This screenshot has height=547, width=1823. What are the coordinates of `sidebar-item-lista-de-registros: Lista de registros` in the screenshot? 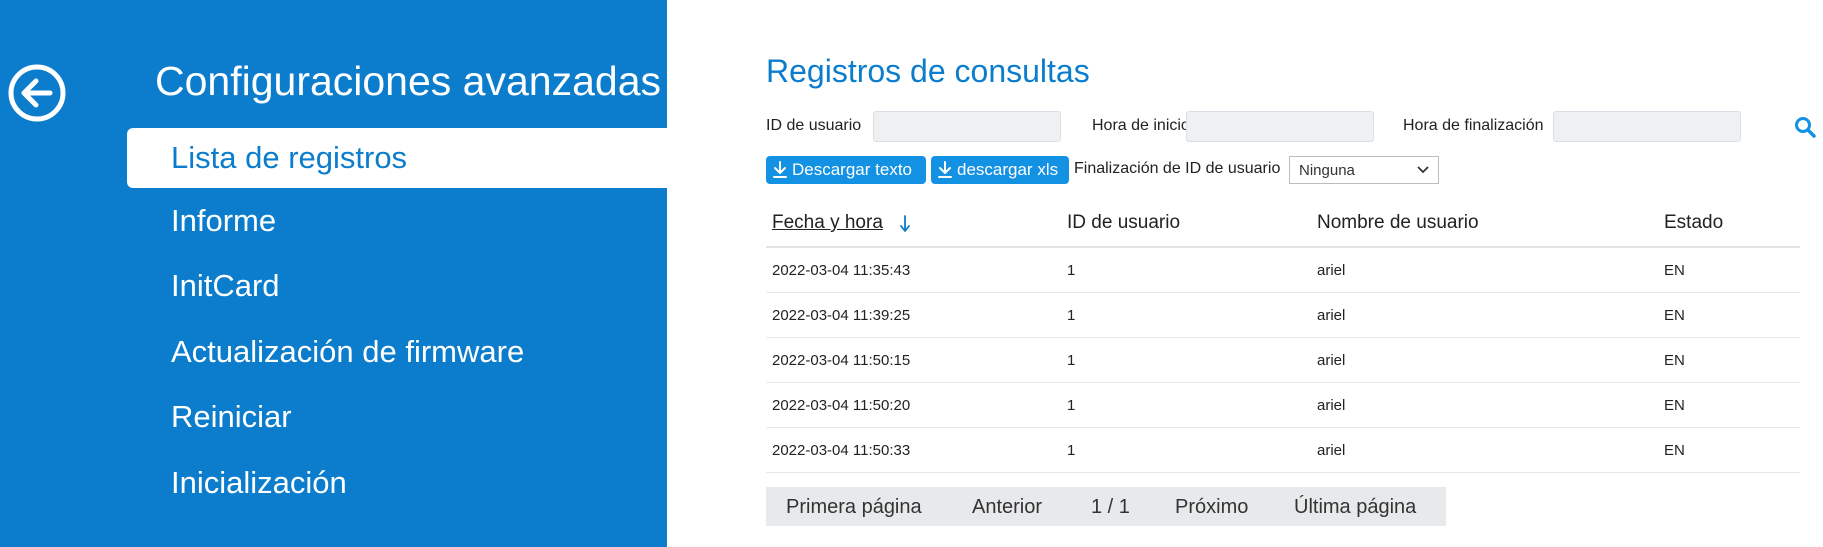 It's located at (397, 158).